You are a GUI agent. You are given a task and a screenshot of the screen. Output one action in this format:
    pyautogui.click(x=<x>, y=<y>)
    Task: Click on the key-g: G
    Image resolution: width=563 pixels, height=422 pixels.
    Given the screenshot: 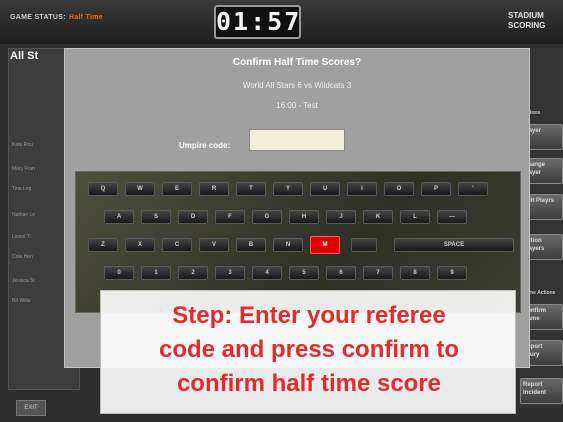 What is the action you would take?
    pyautogui.click(x=267, y=217)
    